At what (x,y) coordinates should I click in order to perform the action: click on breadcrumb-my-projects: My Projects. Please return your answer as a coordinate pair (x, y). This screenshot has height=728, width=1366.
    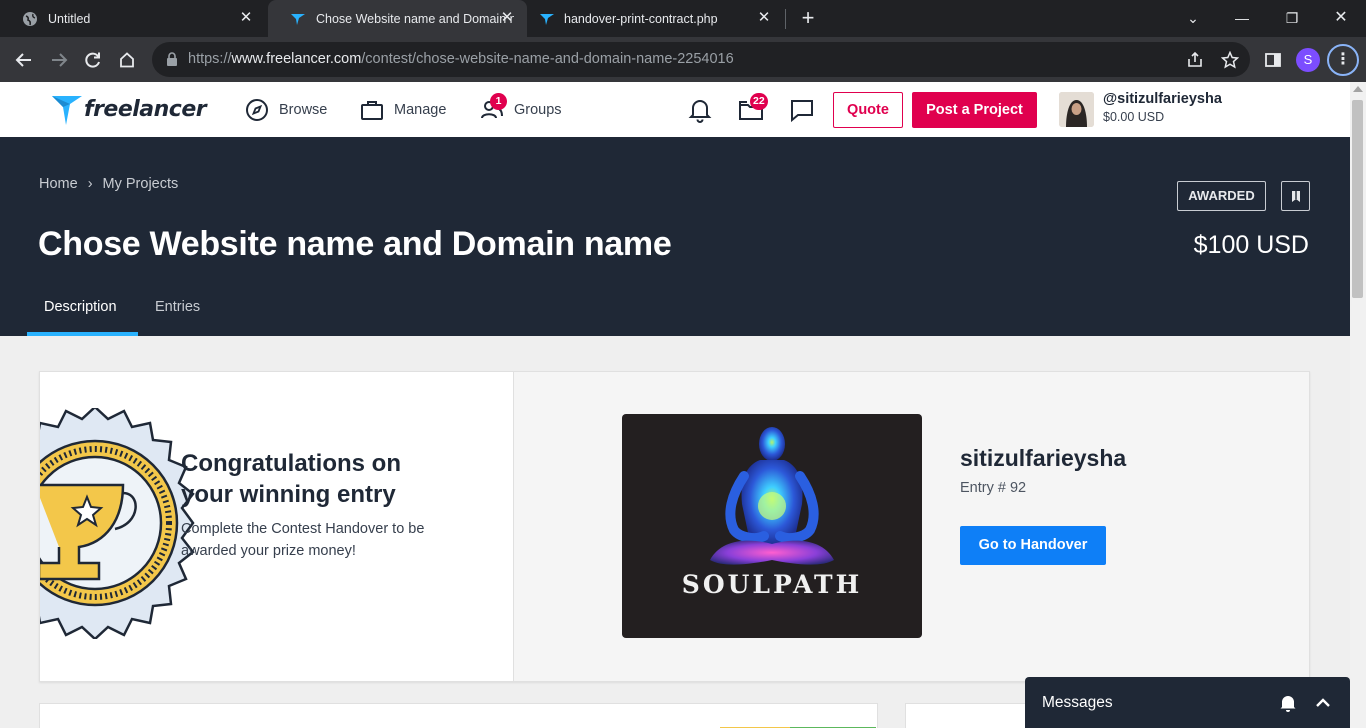
    Looking at the image, I should click on (141, 184).